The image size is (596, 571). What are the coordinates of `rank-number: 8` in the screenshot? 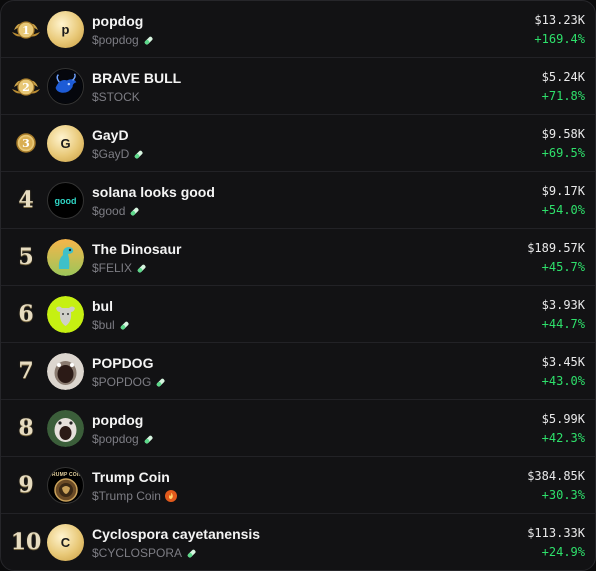 It's located at (26, 428).